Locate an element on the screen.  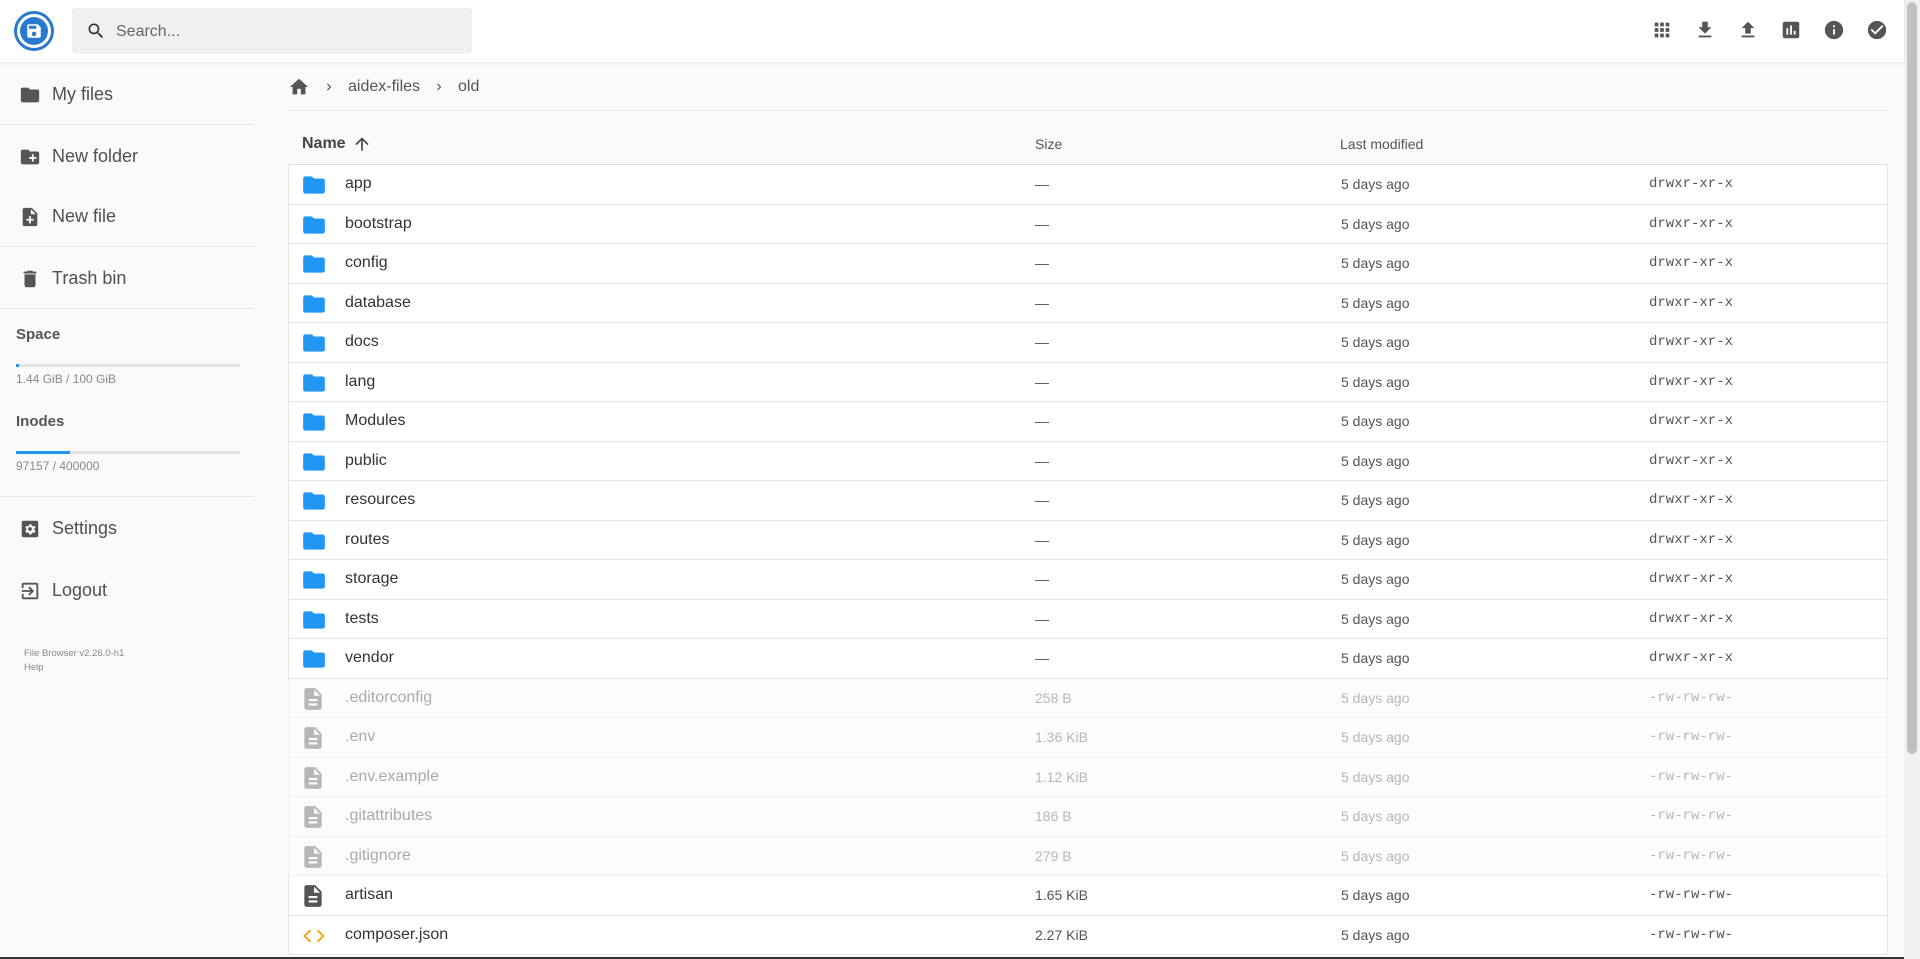
sidebar-item-logout: Logout is located at coordinates (127, 590).